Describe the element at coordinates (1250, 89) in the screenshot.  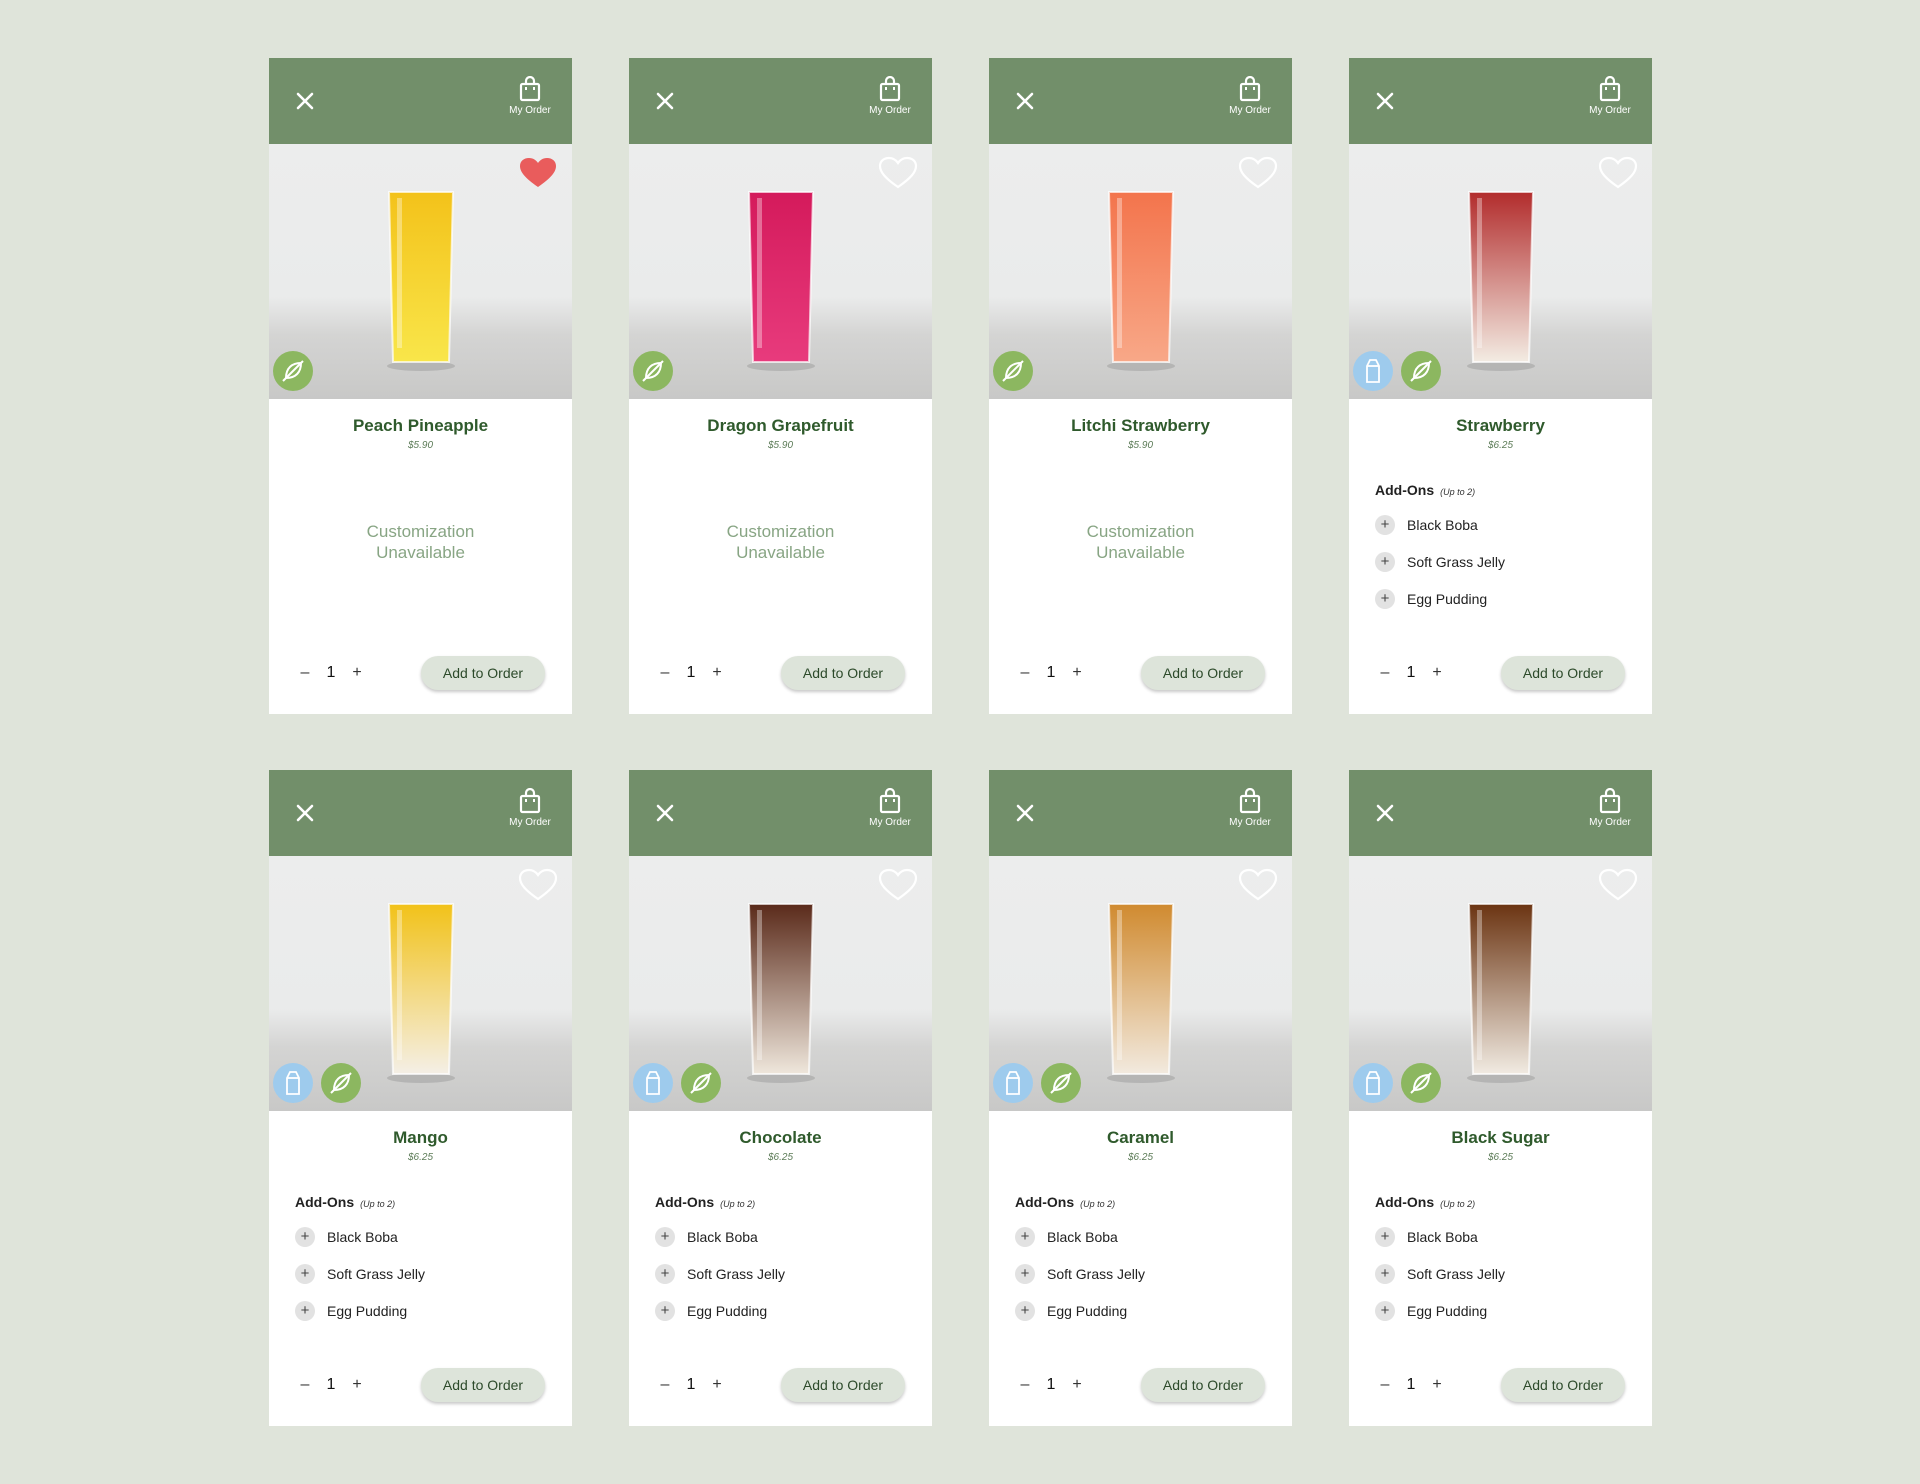
I see `shopping-bag-icon` at that location.